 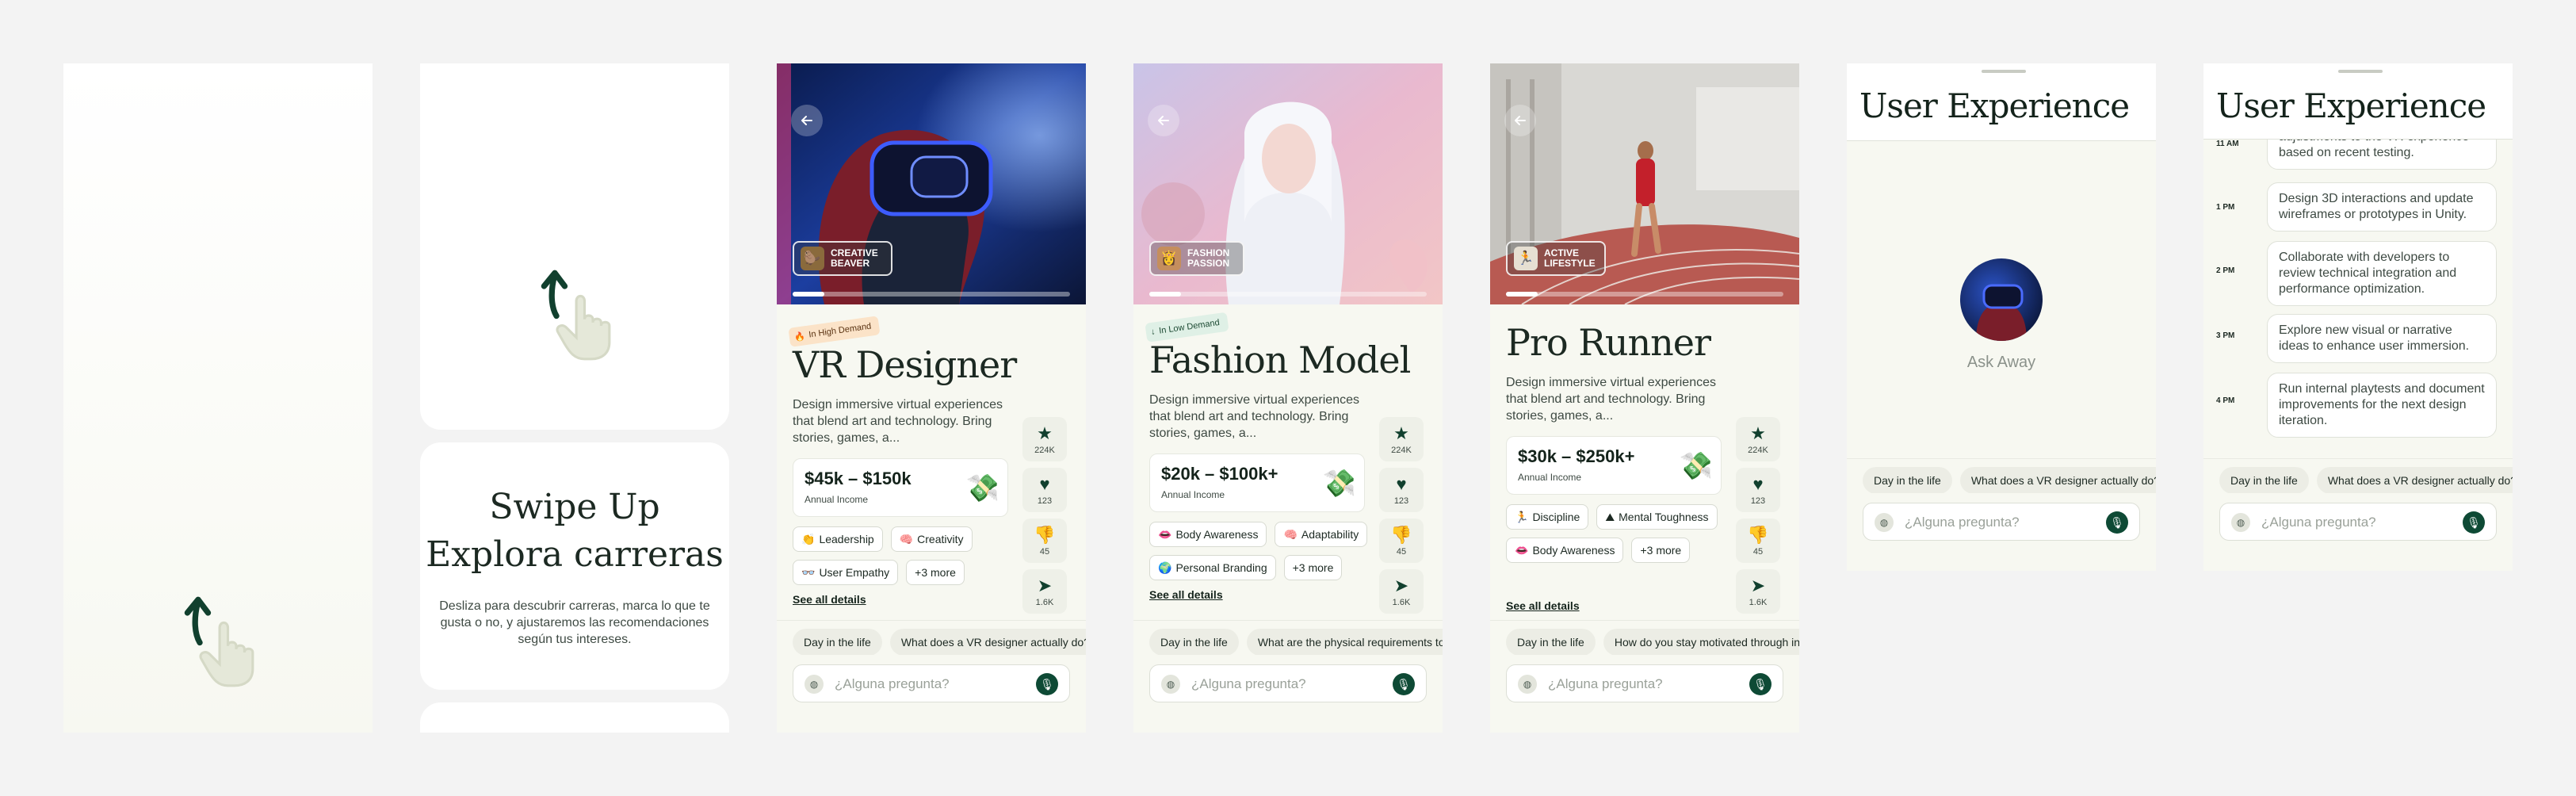 What do you see at coordinates (1758, 483) in the screenshot?
I see `heart-icon: ♥` at bounding box center [1758, 483].